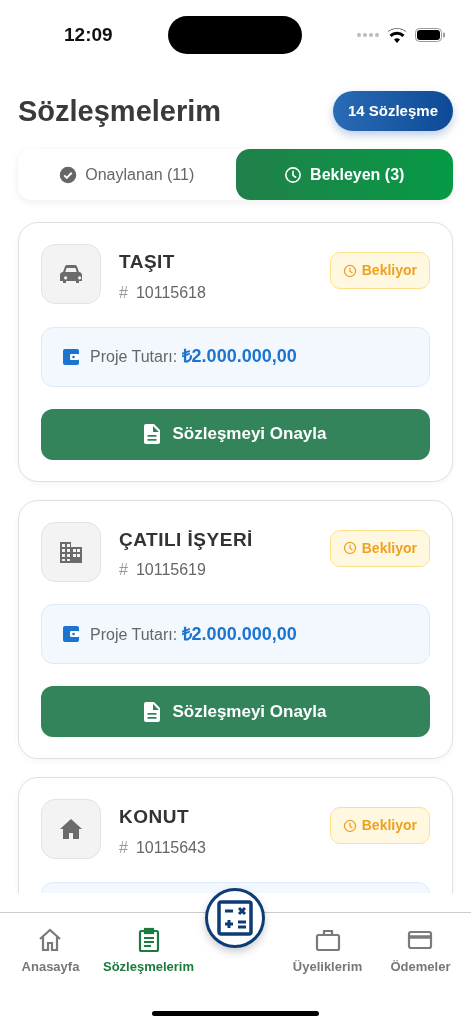 The image size is (471, 1024). What do you see at coordinates (170, 847) in the screenshot?
I see `contract-number: 10115643` at bounding box center [170, 847].